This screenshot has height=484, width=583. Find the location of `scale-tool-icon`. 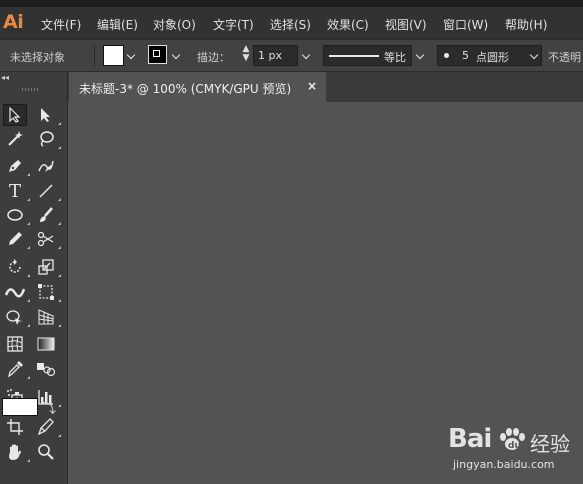

scale-tool-icon is located at coordinates (47, 267).